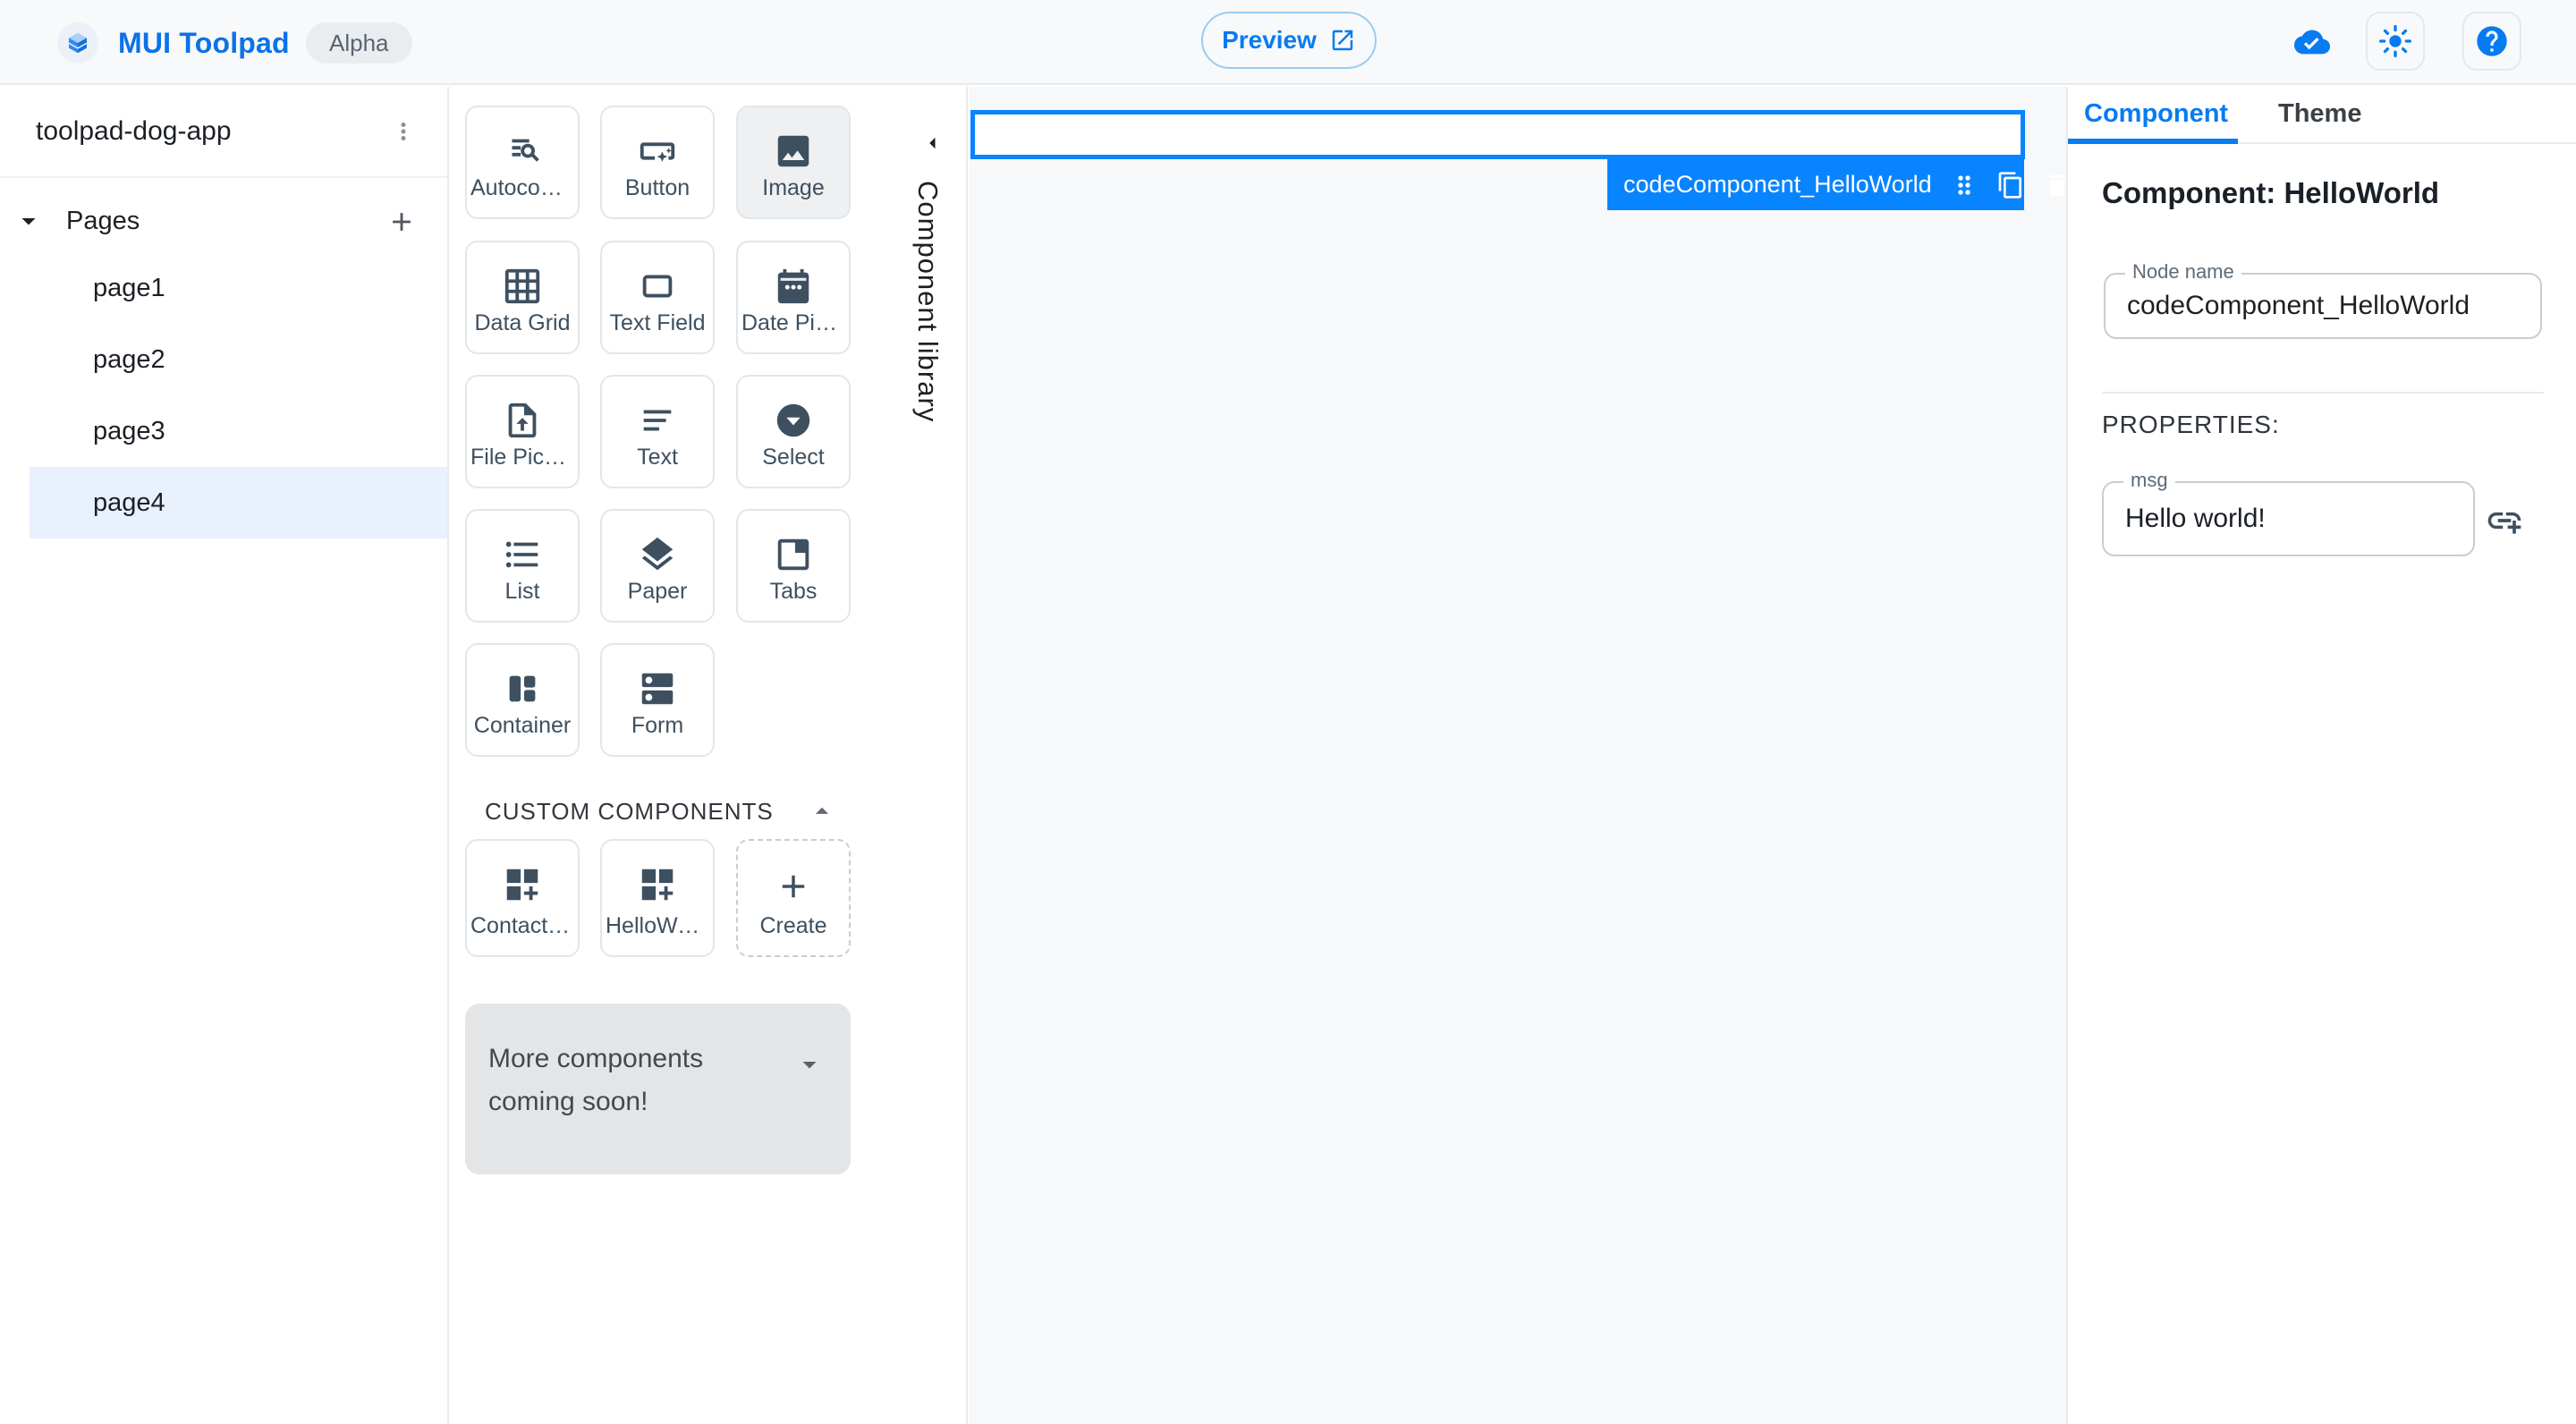  What do you see at coordinates (793, 925) in the screenshot?
I see `create-card-label: Create` at bounding box center [793, 925].